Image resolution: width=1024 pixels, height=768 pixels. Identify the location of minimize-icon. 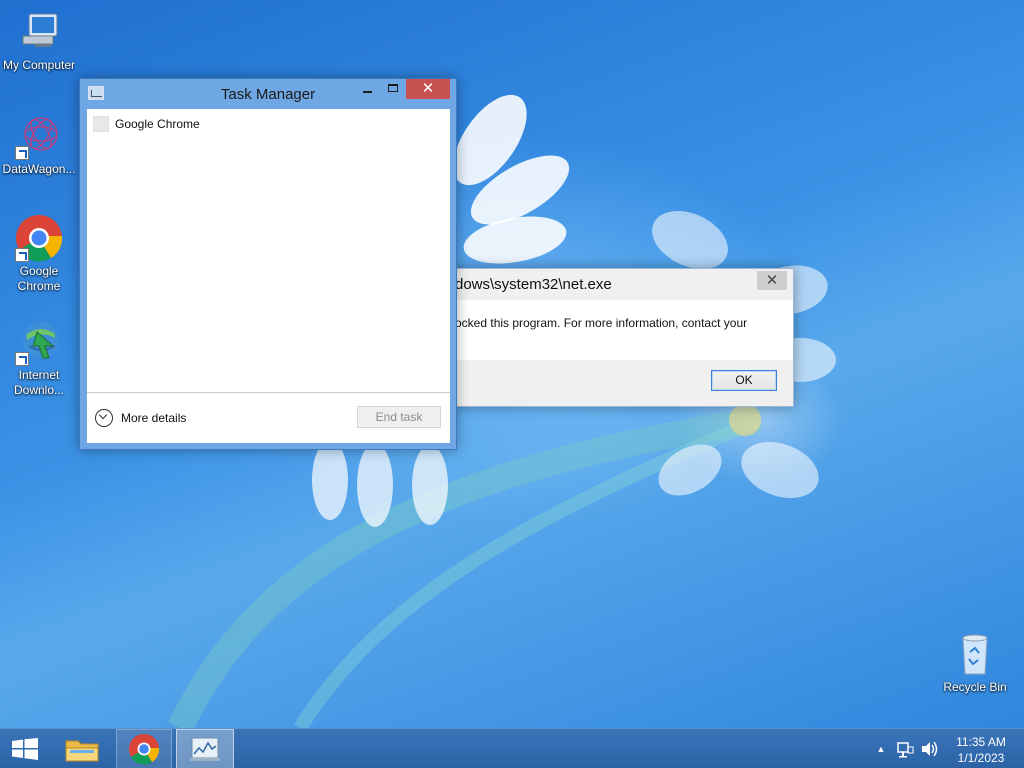
(367, 92).